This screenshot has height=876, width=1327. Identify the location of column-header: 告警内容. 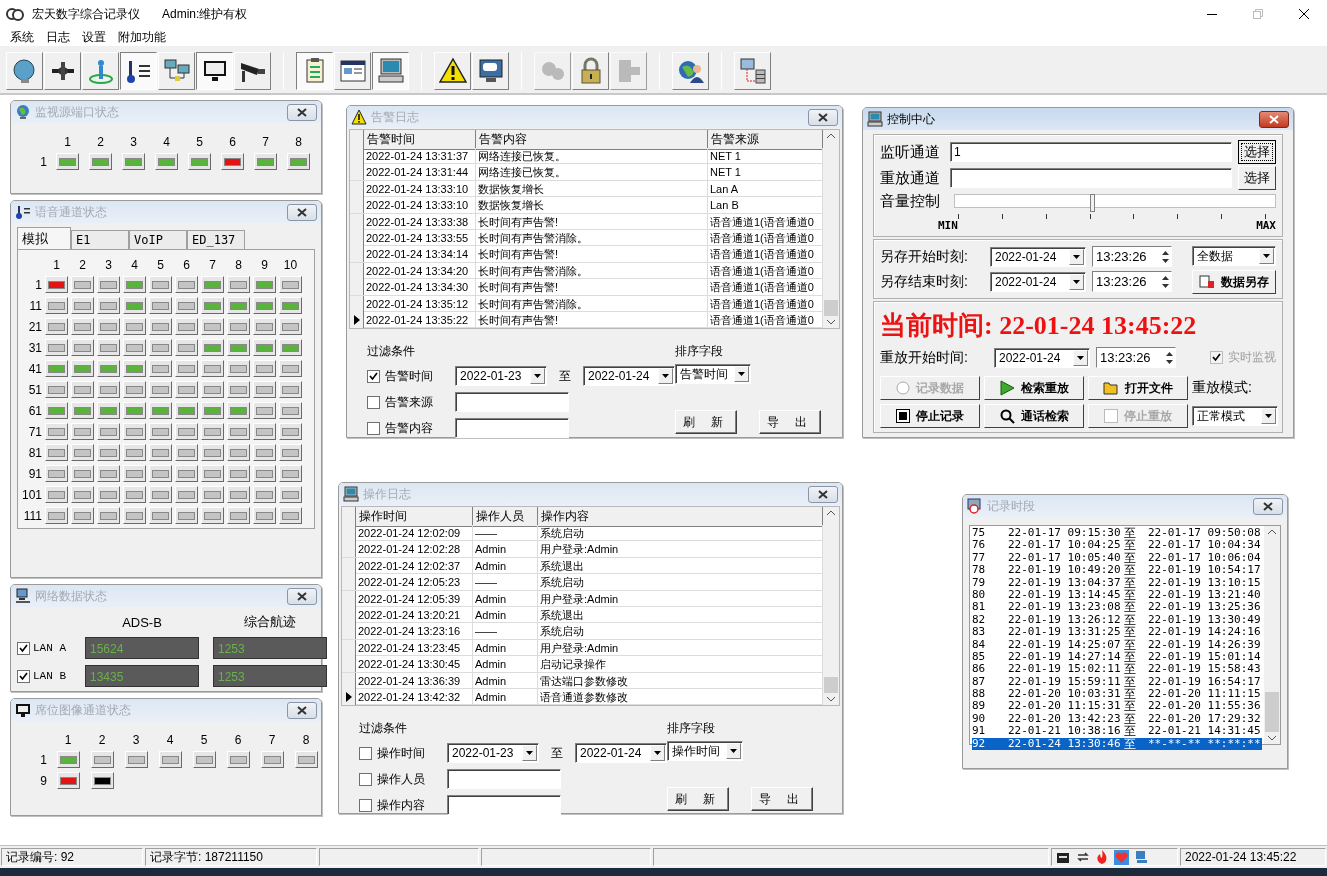
(592, 140).